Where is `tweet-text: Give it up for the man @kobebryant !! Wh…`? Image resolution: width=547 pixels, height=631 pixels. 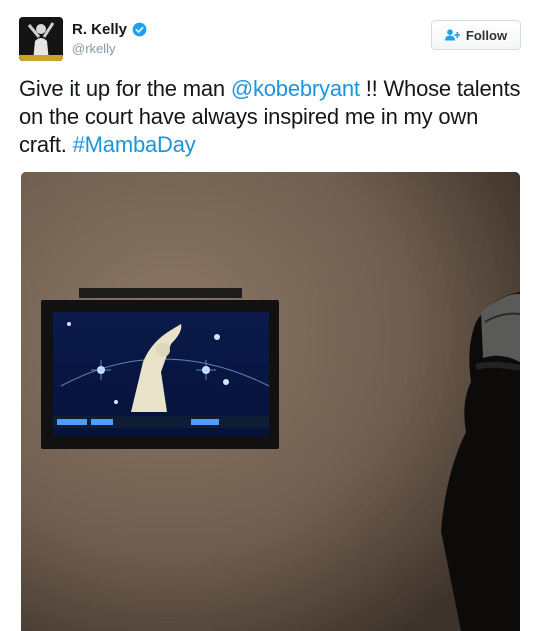 tweet-text: Give it up for the man @kobebryant !! Wh… is located at coordinates (271, 117).